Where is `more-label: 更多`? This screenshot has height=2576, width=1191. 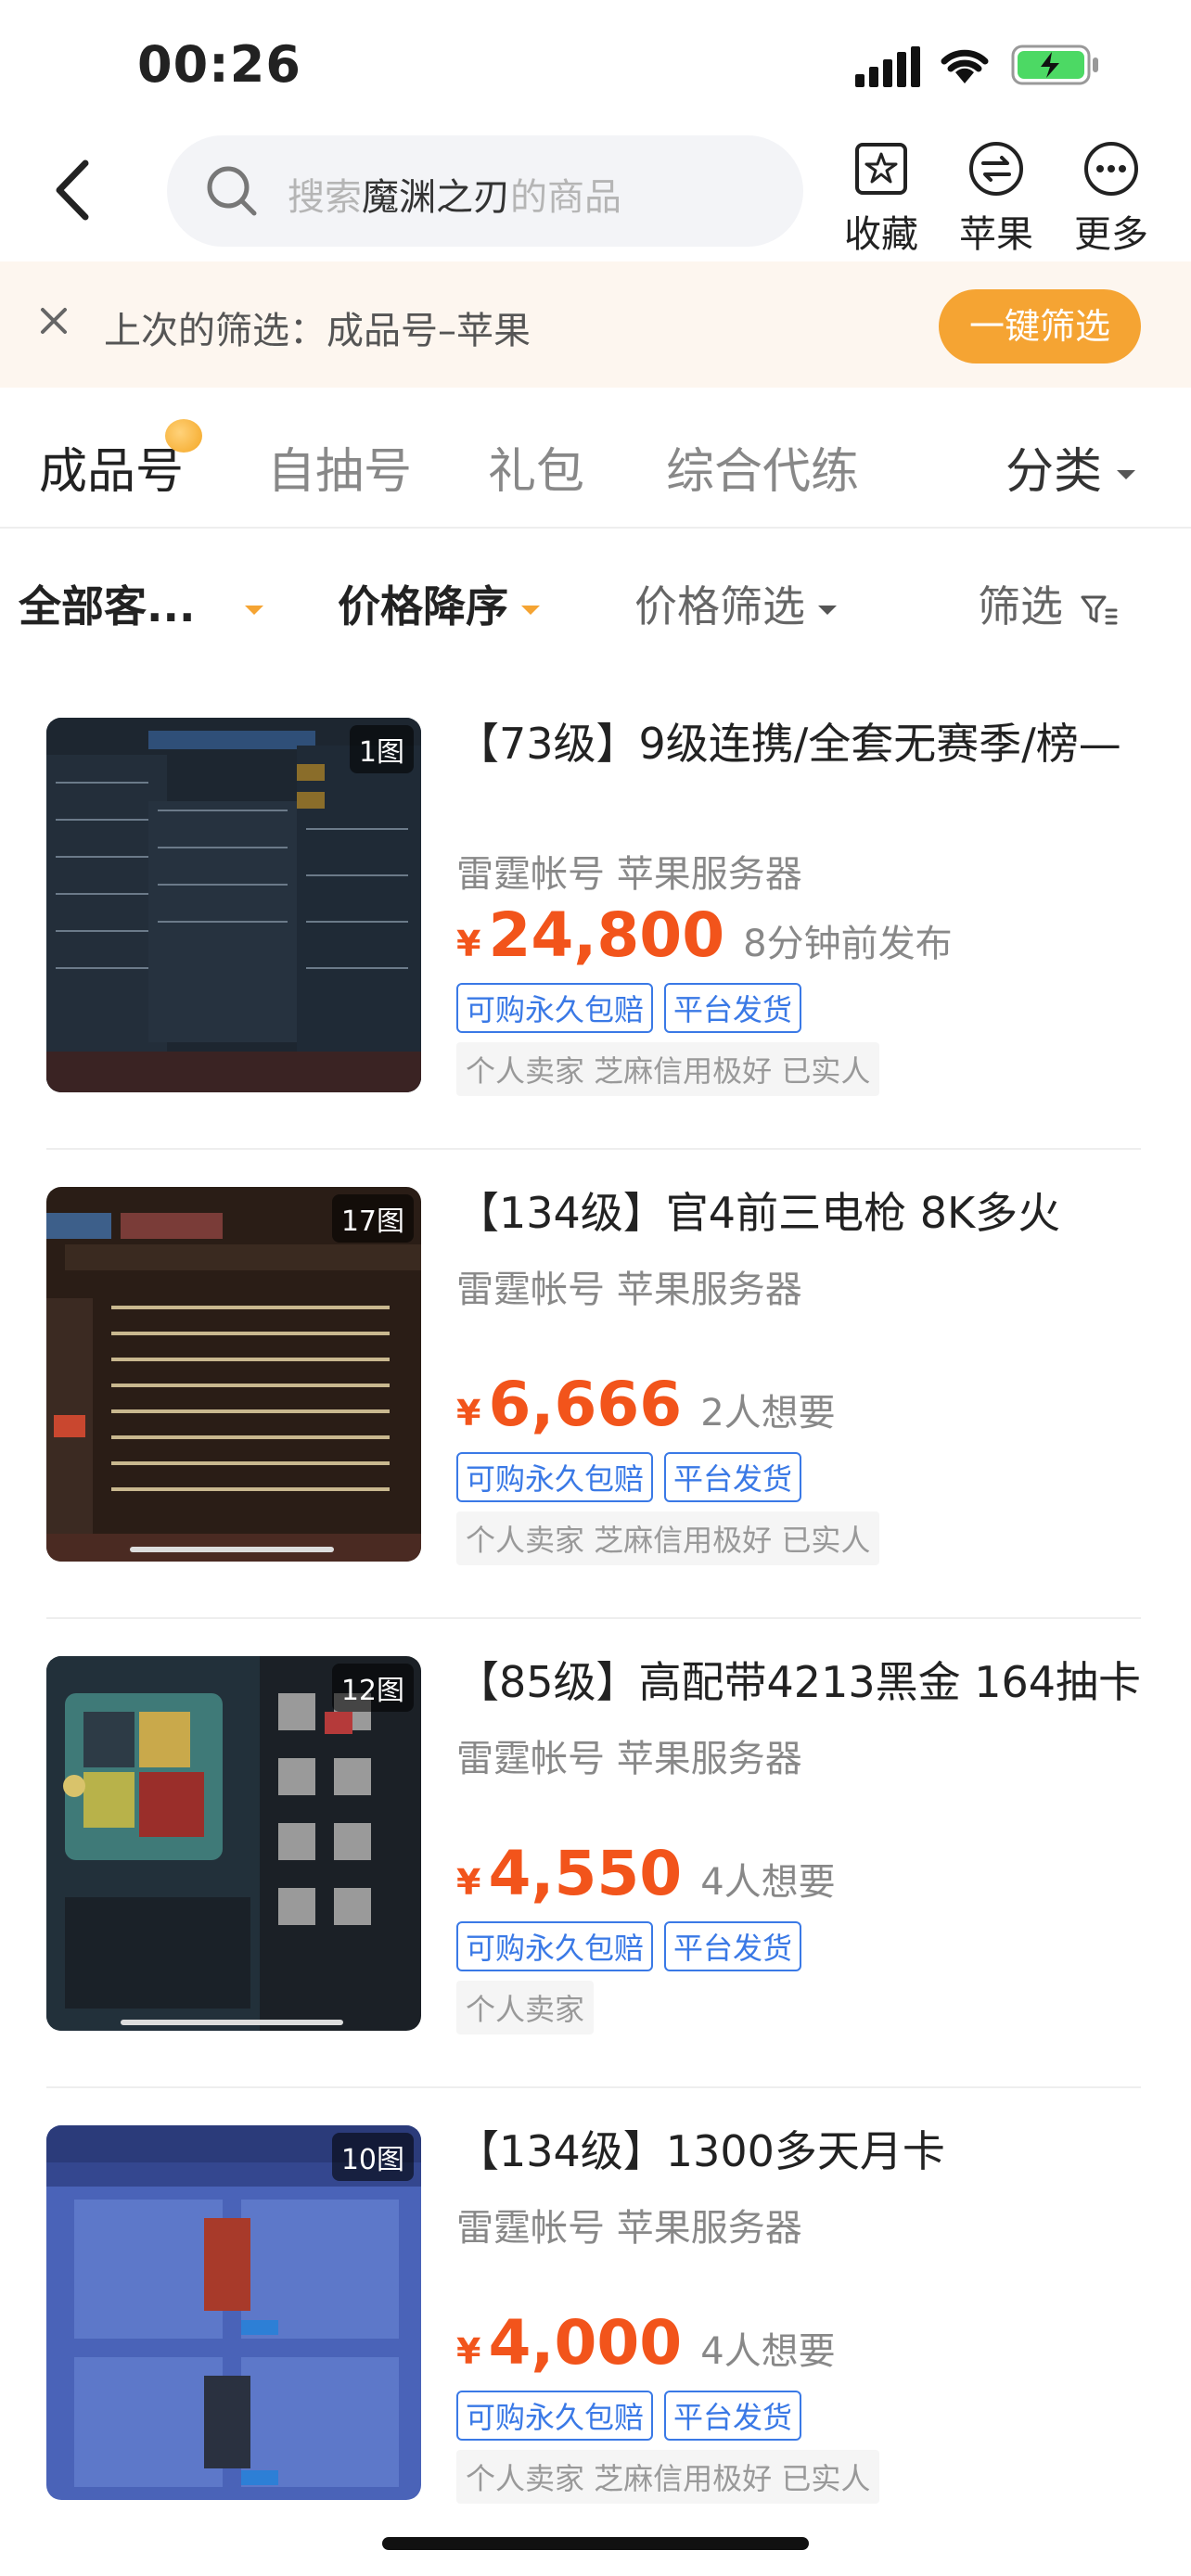
more-label: 更多 is located at coordinates (1111, 234).